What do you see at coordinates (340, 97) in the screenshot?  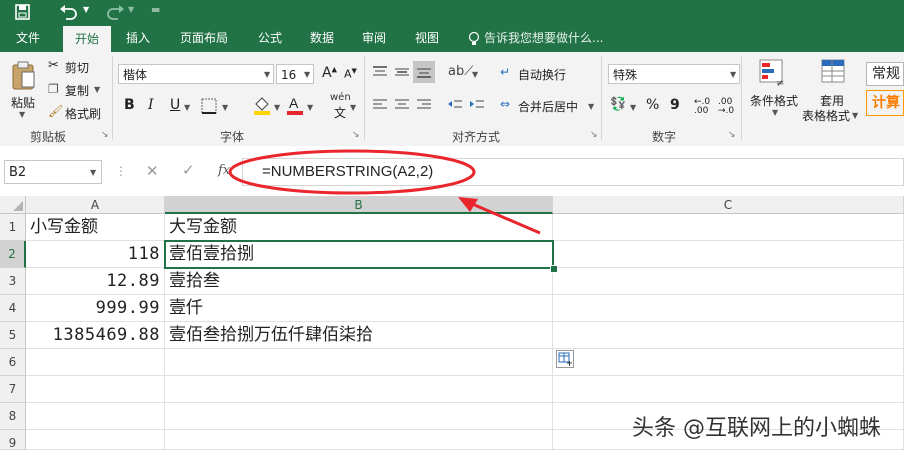 I see `phonetic-guide-icon: wén` at bounding box center [340, 97].